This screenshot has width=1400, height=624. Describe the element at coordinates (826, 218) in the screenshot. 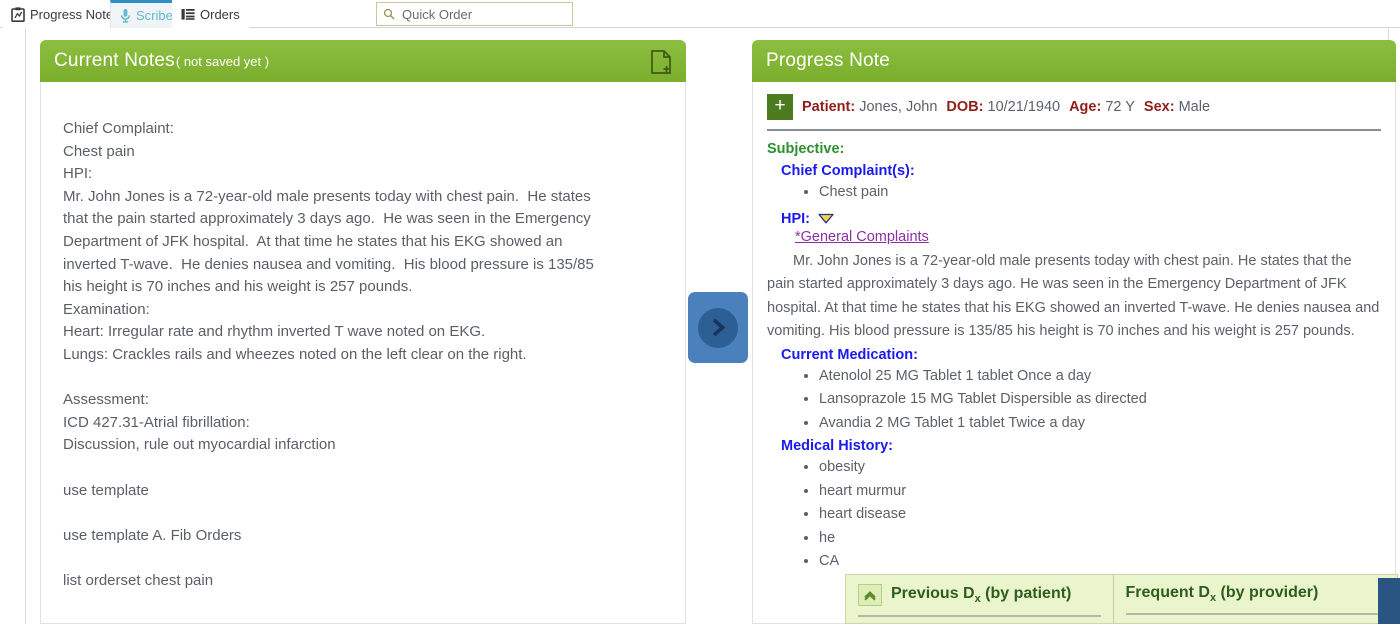

I see `triangle-down-icon` at that location.